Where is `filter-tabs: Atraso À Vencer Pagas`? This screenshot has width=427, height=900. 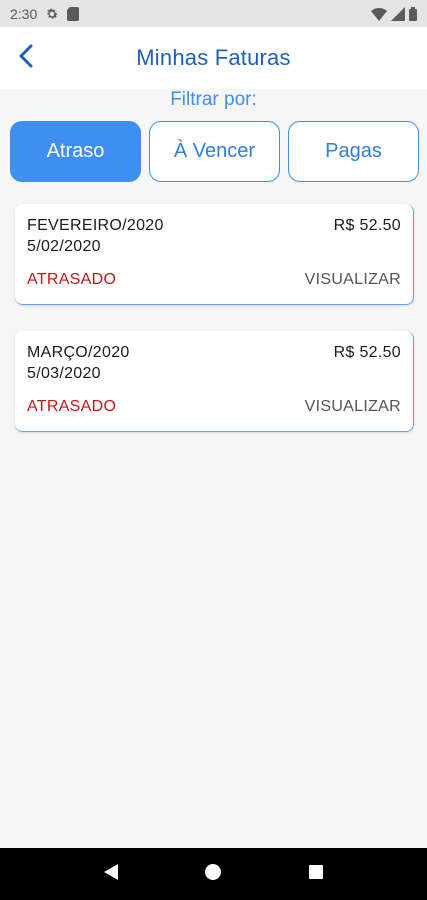
filter-tabs: Atraso À Vencer Pagas is located at coordinates (214, 151).